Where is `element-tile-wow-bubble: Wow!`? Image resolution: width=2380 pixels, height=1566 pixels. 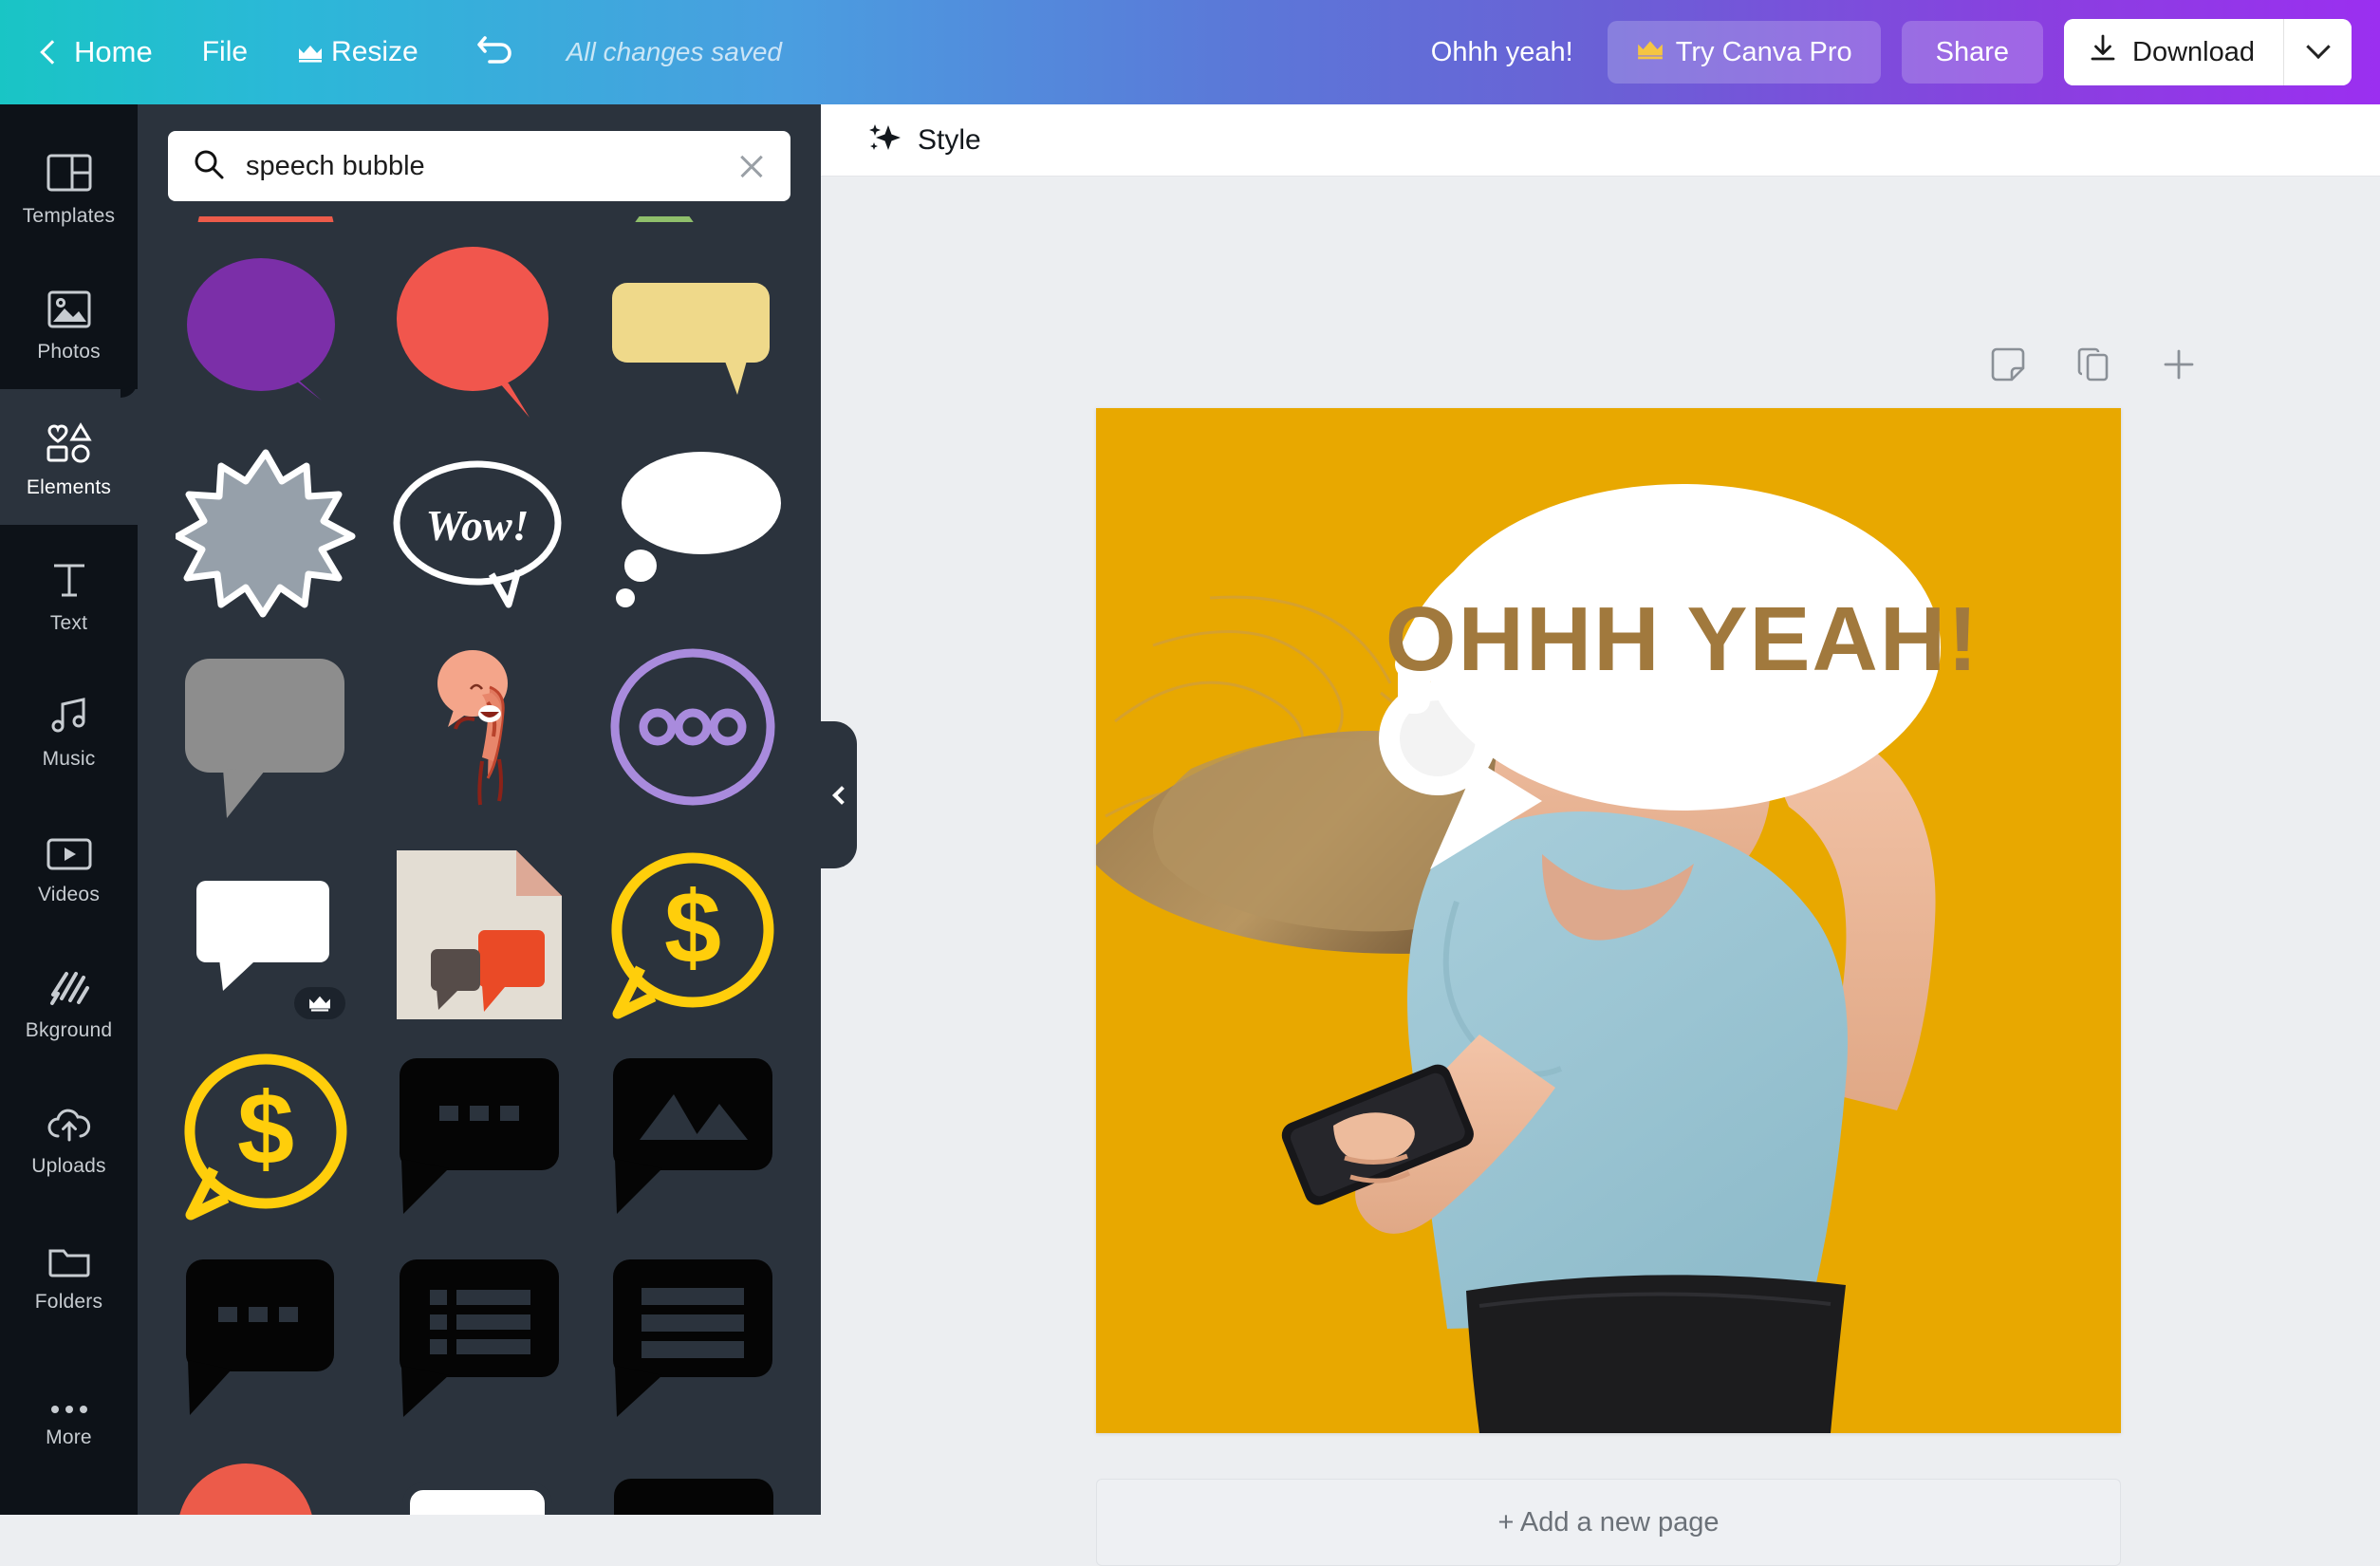 element-tile-wow-bubble: Wow! is located at coordinates (479, 532).